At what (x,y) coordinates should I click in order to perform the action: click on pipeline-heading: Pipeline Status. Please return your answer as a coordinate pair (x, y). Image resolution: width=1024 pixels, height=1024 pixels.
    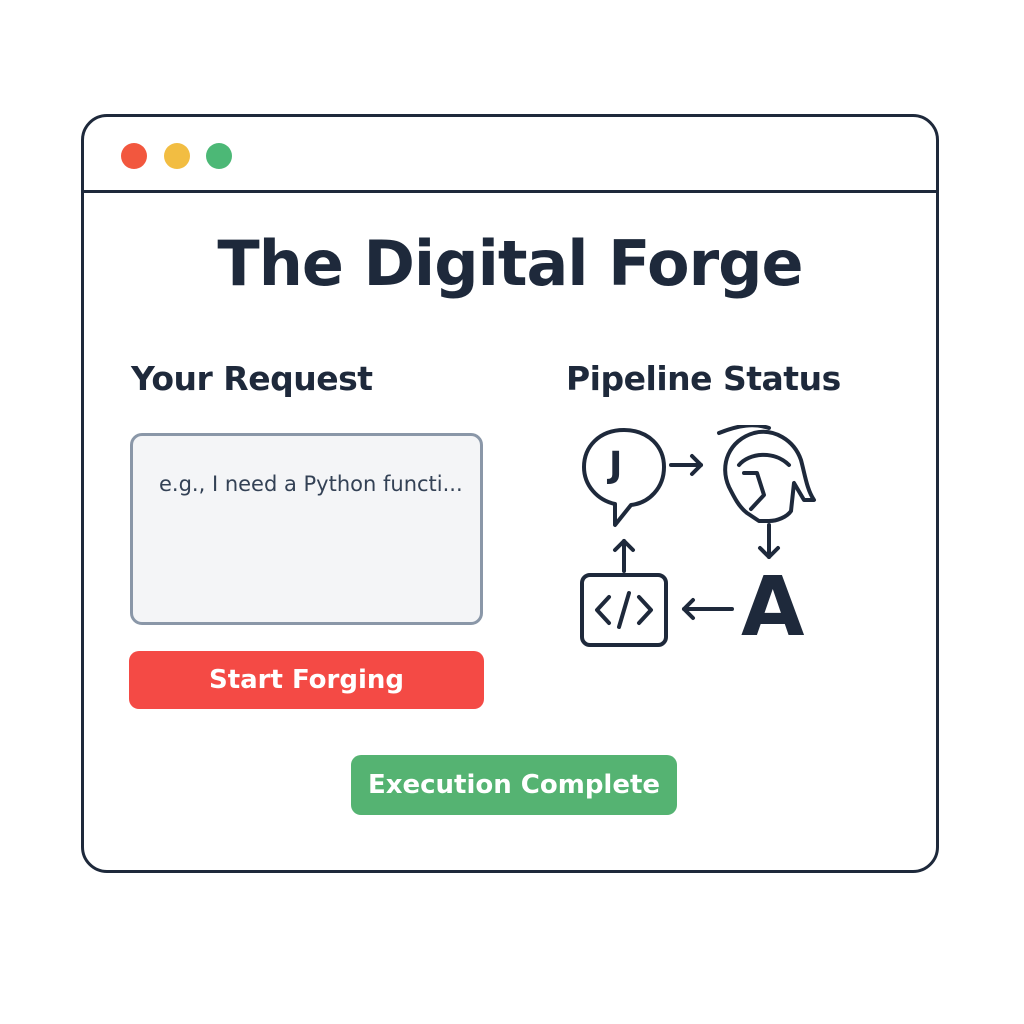
    Looking at the image, I should click on (703, 378).